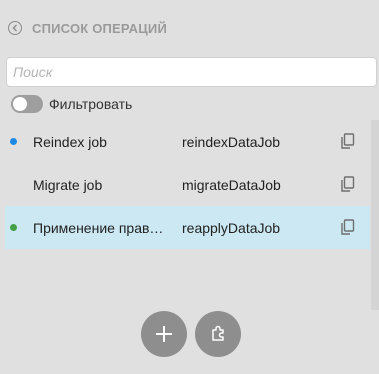  Describe the element at coordinates (15, 28) in the screenshot. I see `back-icon` at that location.